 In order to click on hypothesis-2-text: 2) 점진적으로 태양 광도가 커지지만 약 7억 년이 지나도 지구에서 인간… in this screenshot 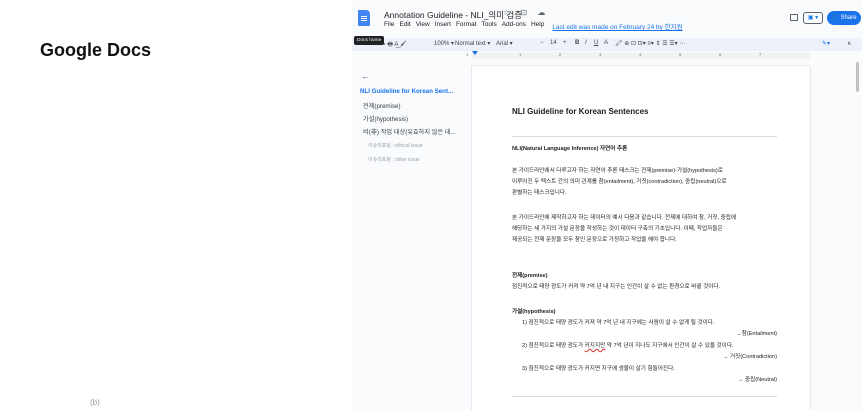, I will do `click(628, 346)`.